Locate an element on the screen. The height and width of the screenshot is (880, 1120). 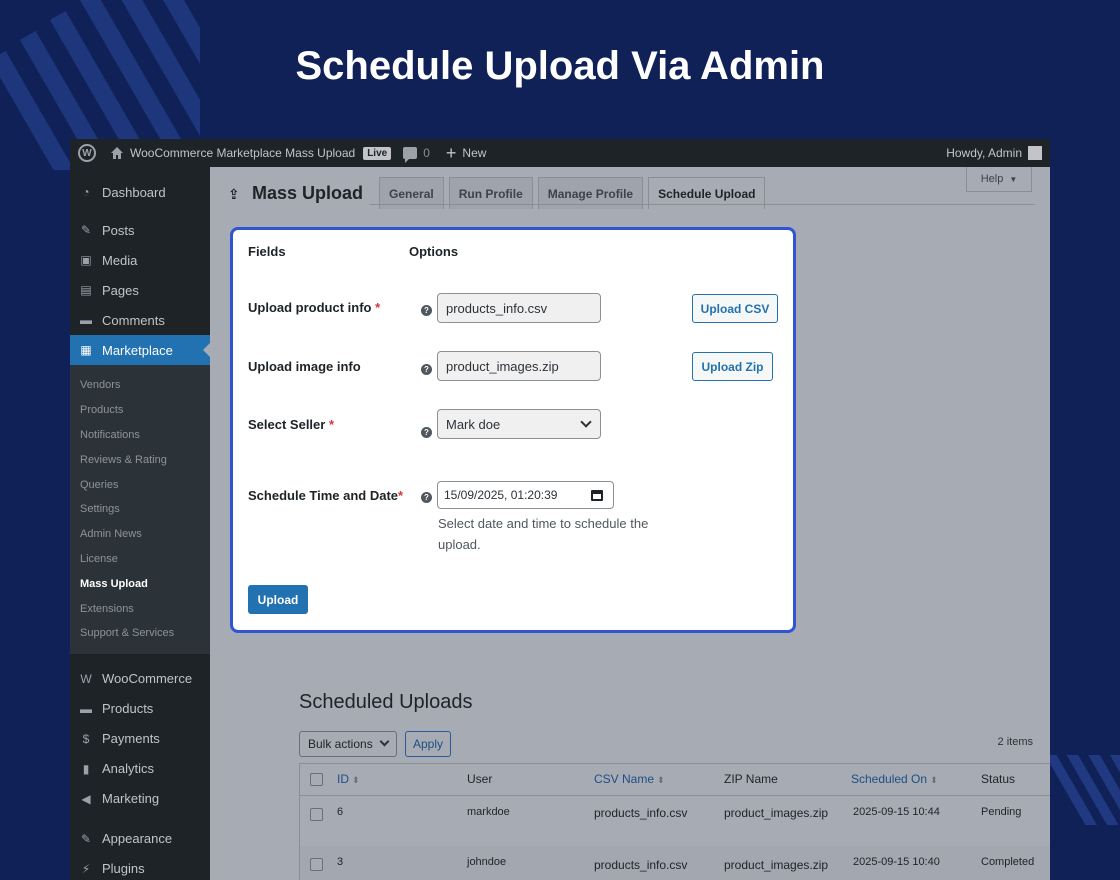
wordpress-logo-icon: W is located at coordinates (87, 153).